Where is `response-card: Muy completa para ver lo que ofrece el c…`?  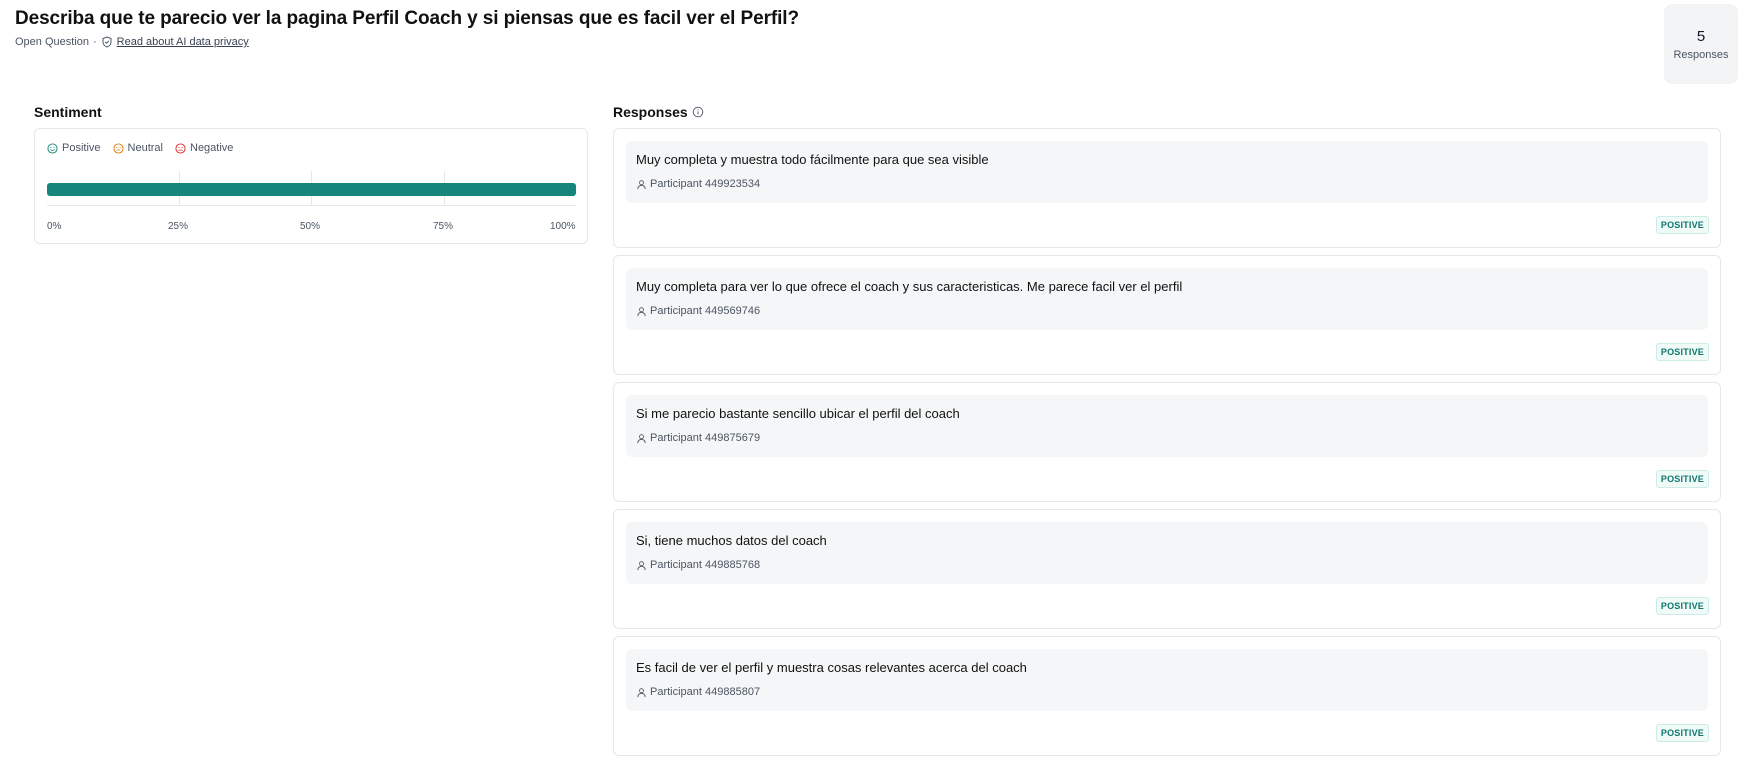
response-card: Muy completa para ver lo que ofrece el c… is located at coordinates (1167, 315).